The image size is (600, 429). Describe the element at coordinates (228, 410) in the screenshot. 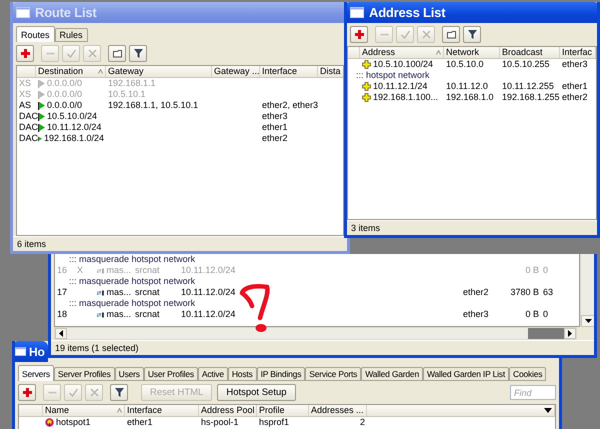

I see `column-header: Address Pool` at that location.